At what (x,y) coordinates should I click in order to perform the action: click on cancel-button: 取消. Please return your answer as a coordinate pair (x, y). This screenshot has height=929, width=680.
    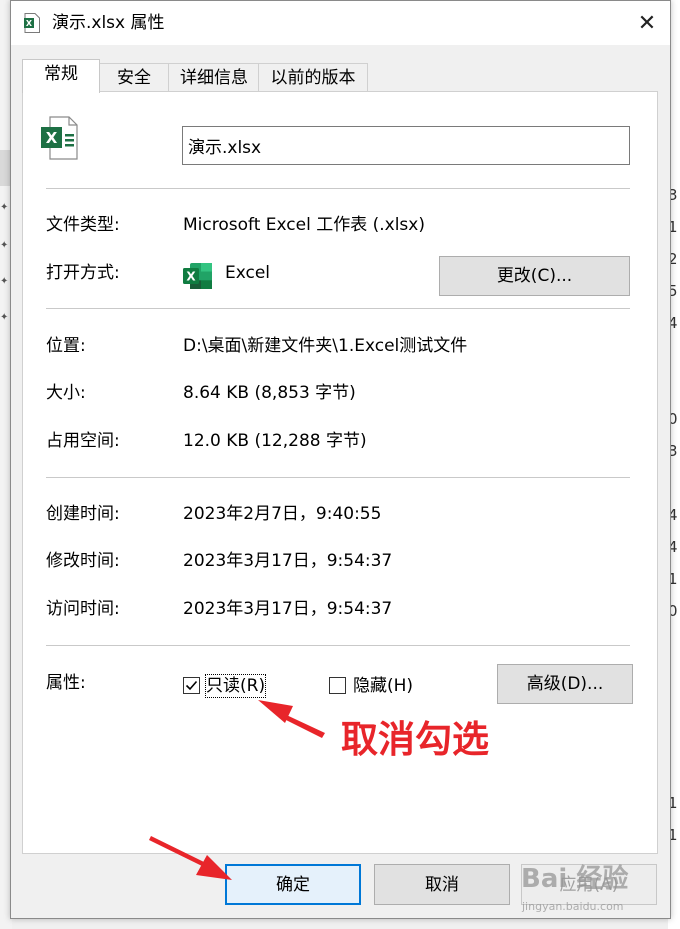
    Looking at the image, I should click on (442, 884).